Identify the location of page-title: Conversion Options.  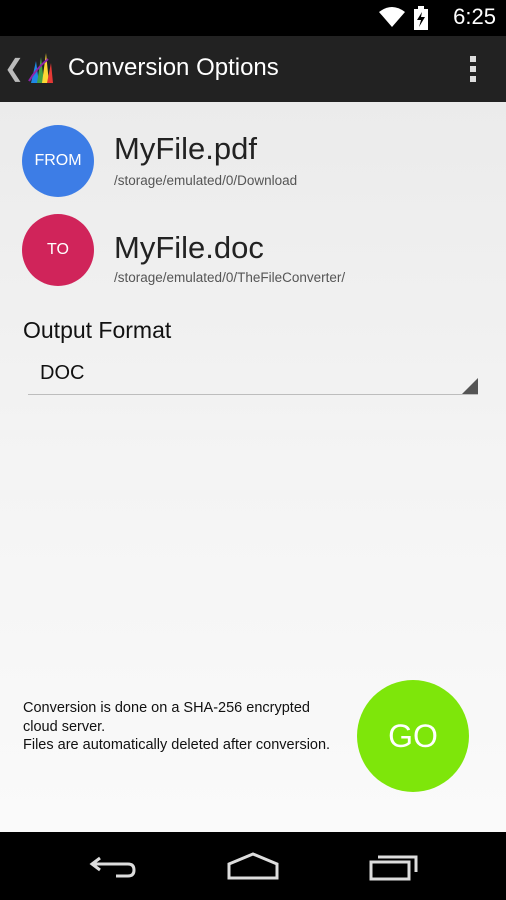
(173, 67).